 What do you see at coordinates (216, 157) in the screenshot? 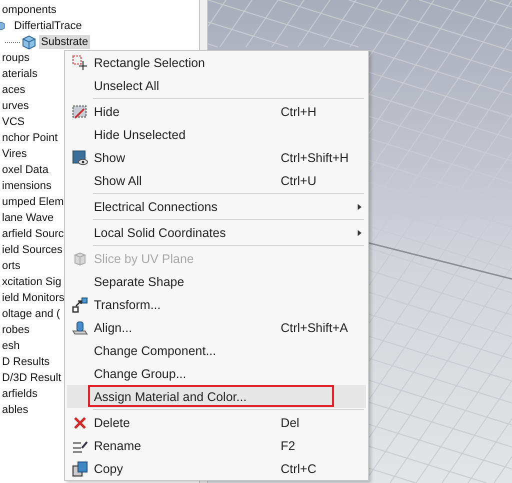
I see `menu-item: Show Ctrl+Shift+H` at bounding box center [216, 157].